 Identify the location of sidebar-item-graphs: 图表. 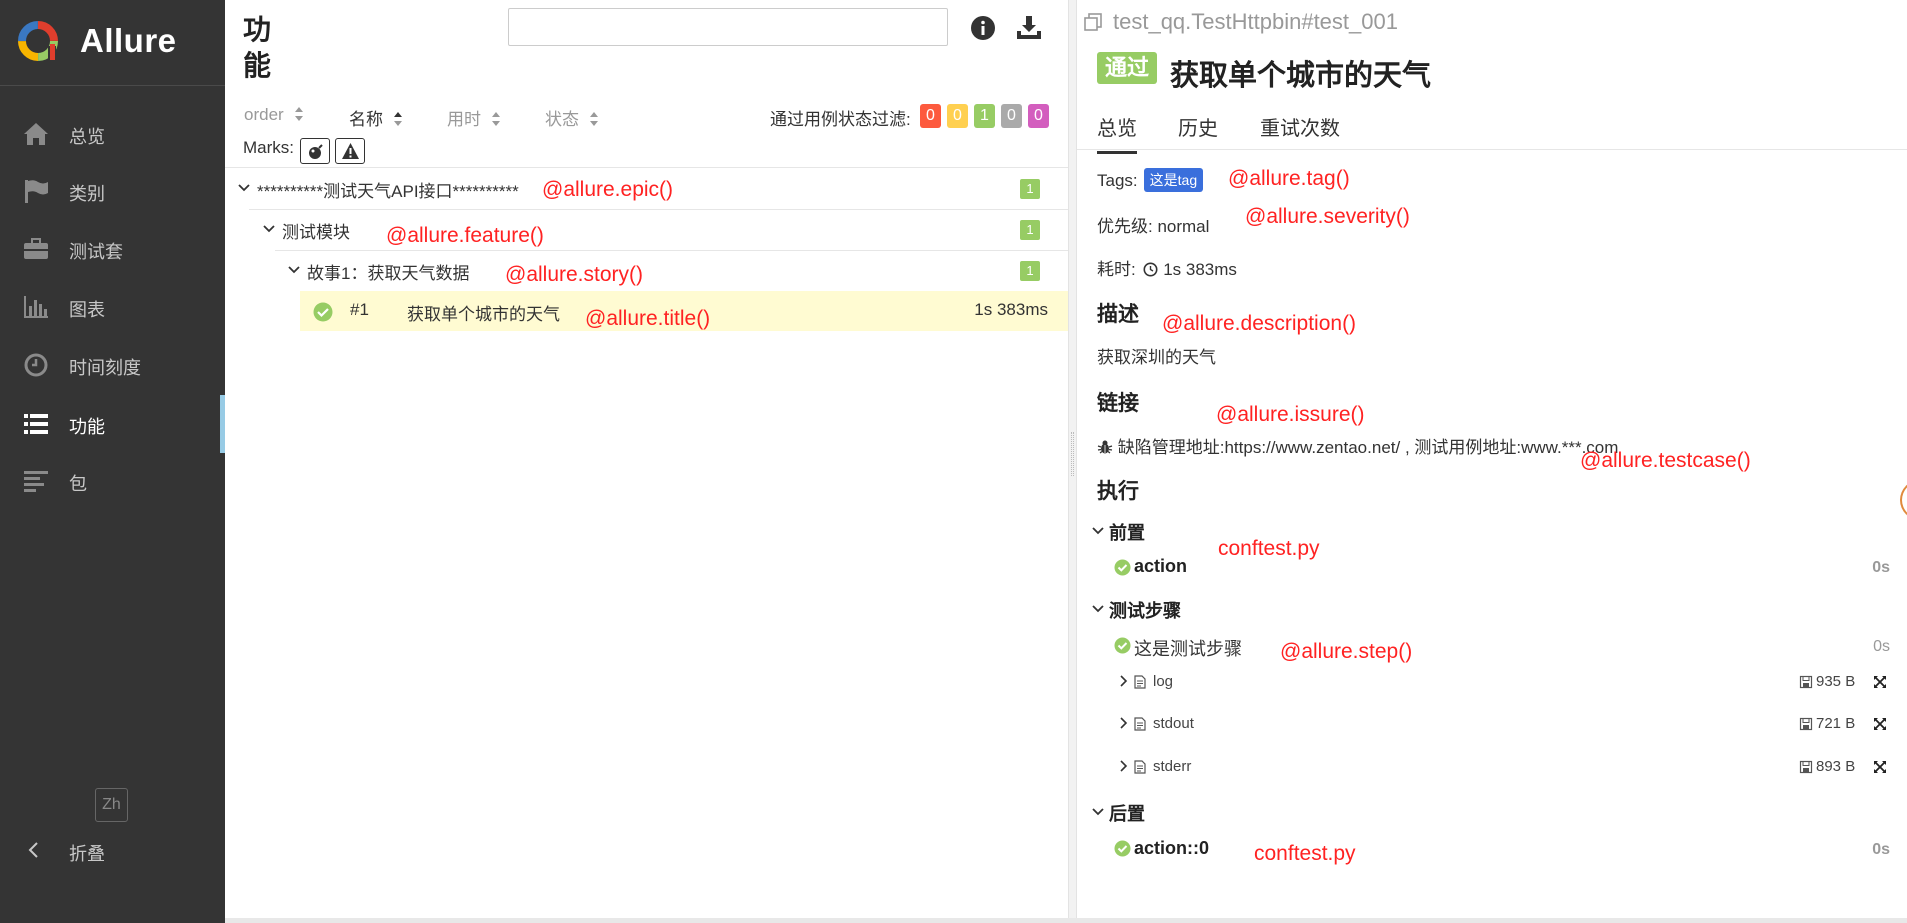
(112, 307).